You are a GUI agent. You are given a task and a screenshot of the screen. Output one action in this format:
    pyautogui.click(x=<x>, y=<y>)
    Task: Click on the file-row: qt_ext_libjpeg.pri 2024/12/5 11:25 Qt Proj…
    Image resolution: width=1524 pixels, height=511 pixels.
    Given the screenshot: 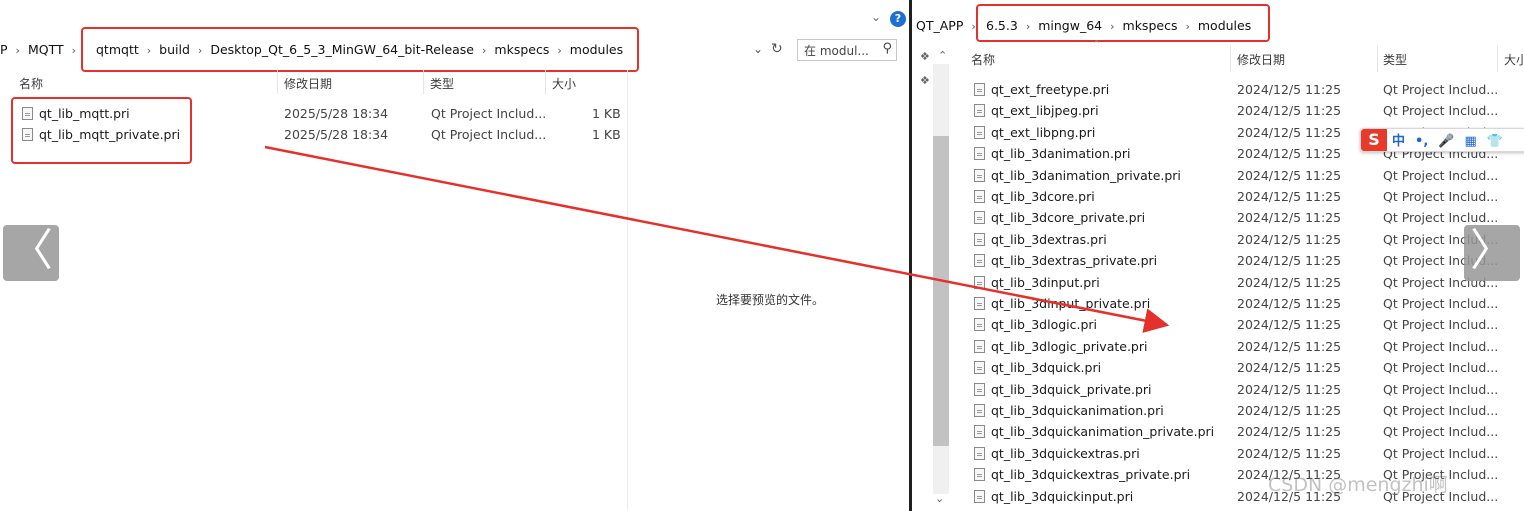 What is the action you would take?
    pyautogui.click(x=1249, y=110)
    